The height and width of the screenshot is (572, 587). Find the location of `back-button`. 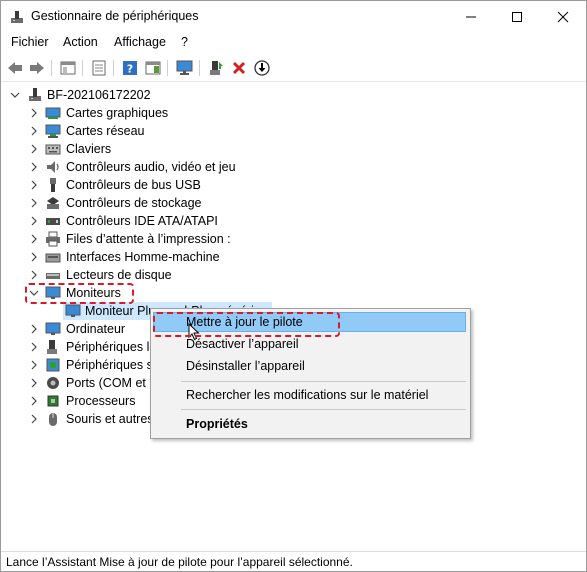

back-button is located at coordinates (15, 68).